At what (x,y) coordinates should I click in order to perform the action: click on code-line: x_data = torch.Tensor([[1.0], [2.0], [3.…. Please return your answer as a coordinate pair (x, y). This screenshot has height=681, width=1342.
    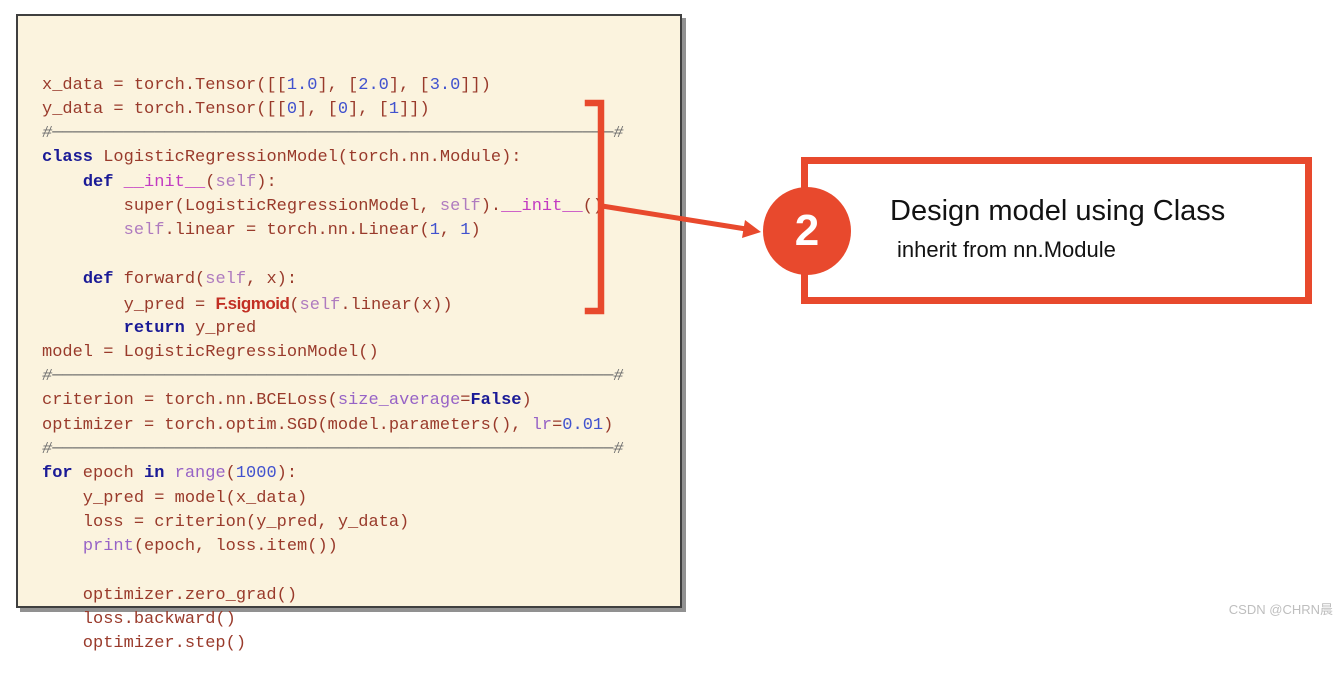
    Looking at the image, I should click on (361, 86).